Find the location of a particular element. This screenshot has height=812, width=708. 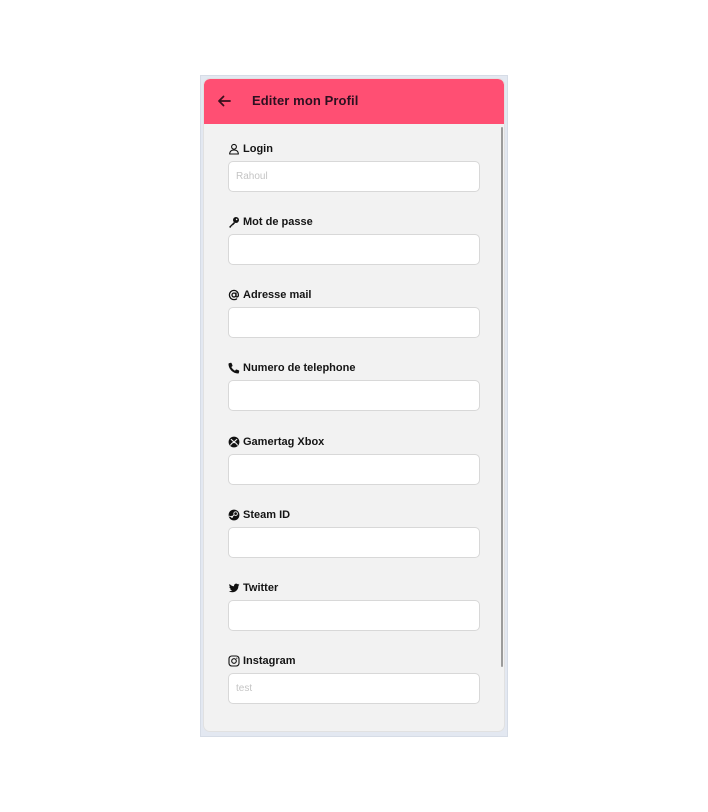

arrow-left-icon is located at coordinates (224, 101).